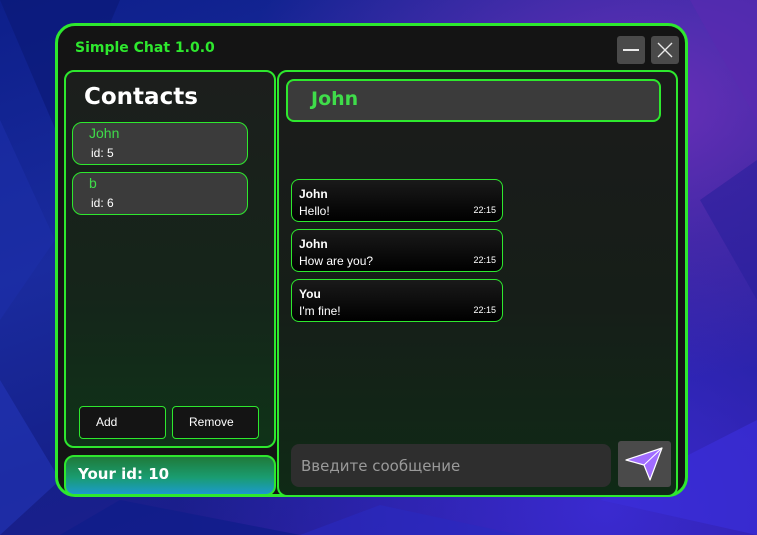  I want to click on contact-name: John, so click(104, 133).